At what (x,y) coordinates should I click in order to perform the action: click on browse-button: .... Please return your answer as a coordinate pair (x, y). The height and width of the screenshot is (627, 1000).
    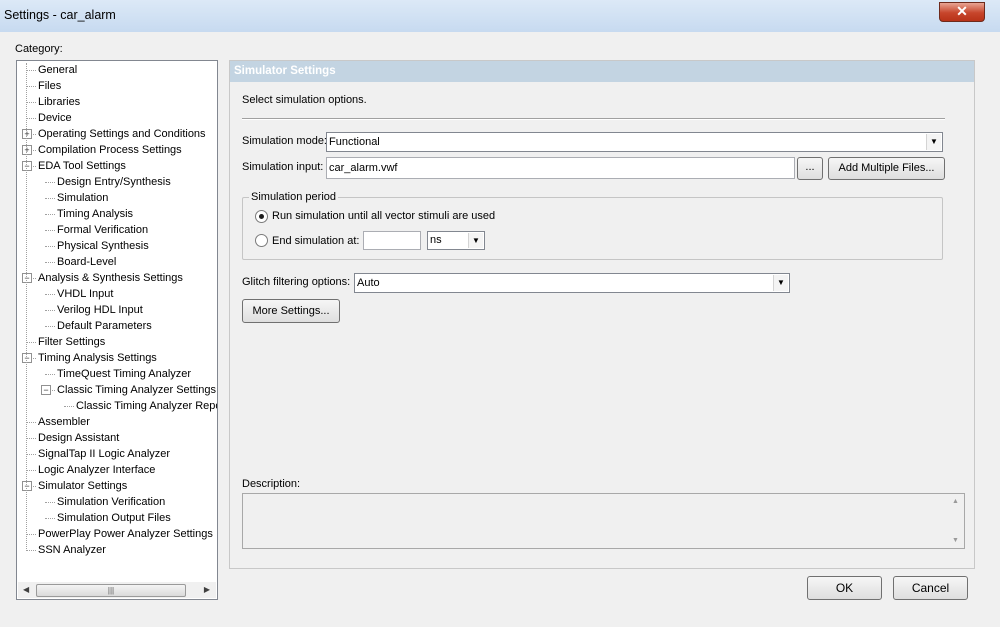
    Looking at the image, I should click on (810, 168).